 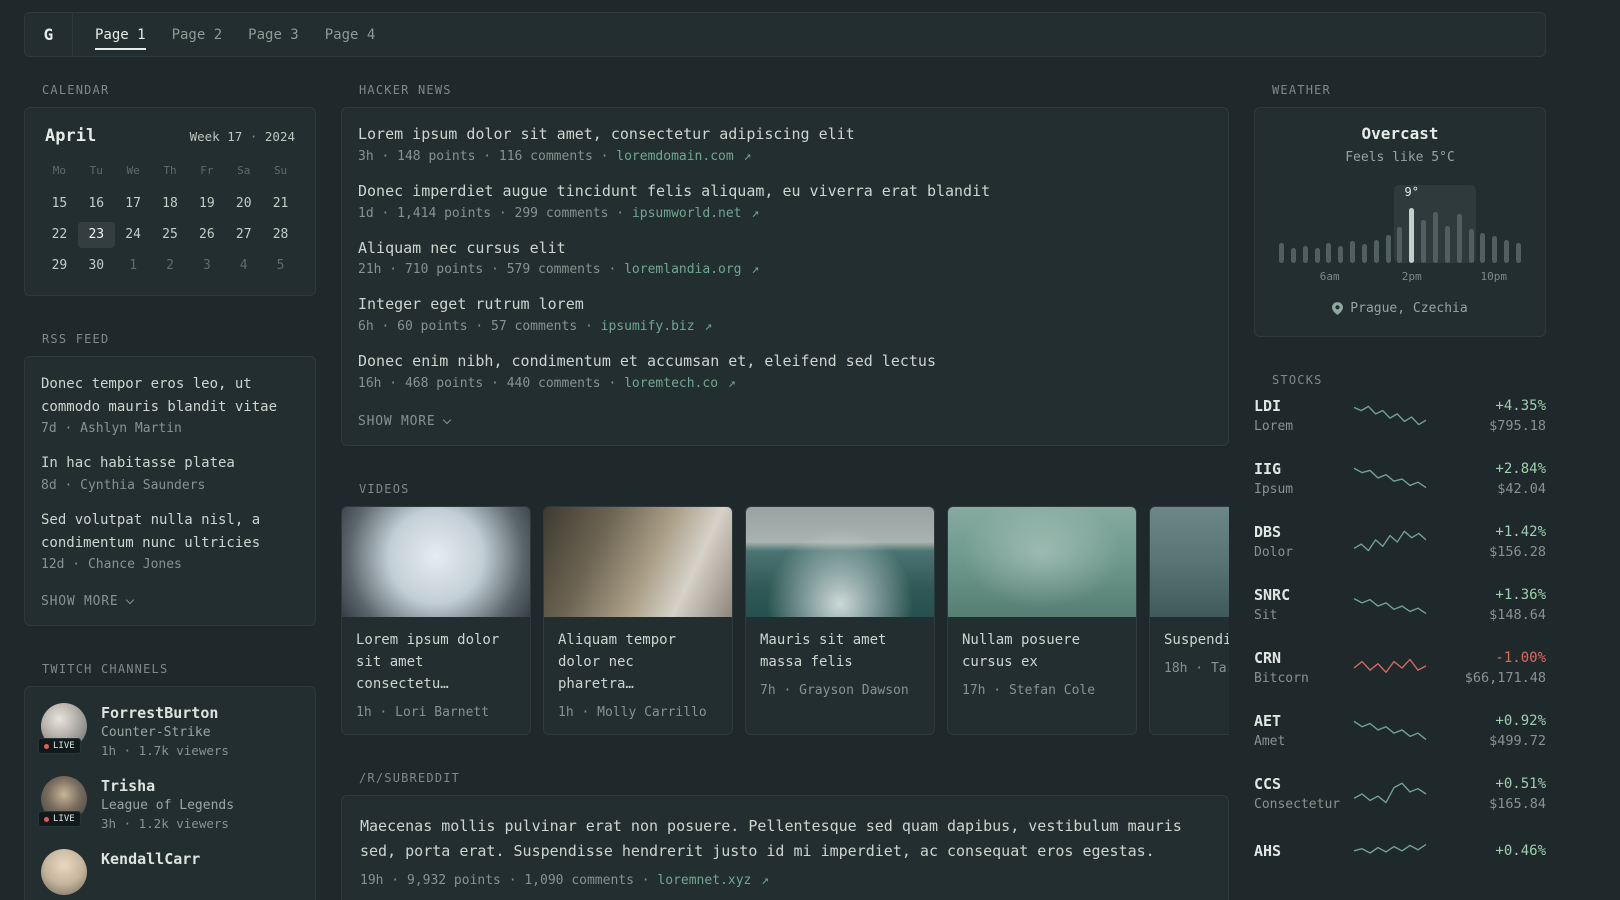 What do you see at coordinates (133, 203) in the screenshot?
I see `calendar-day: 17` at bounding box center [133, 203].